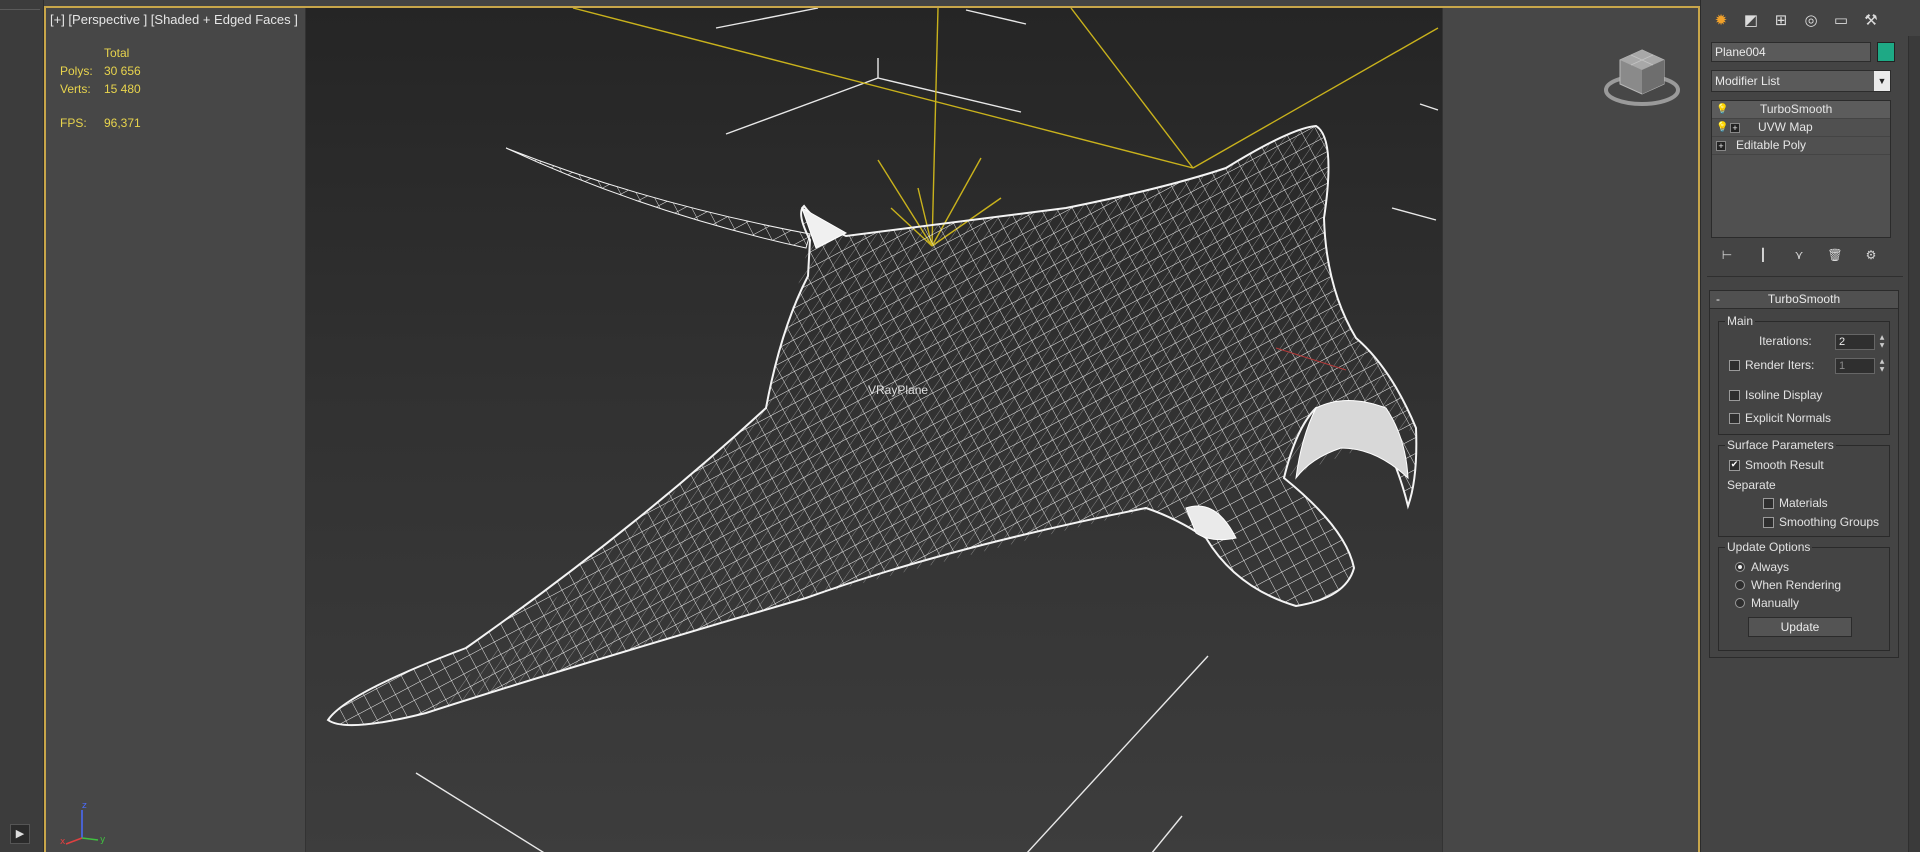  What do you see at coordinates (1751, 20) in the screenshot?
I see `modify-icon: ◩` at bounding box center [1751, 20].